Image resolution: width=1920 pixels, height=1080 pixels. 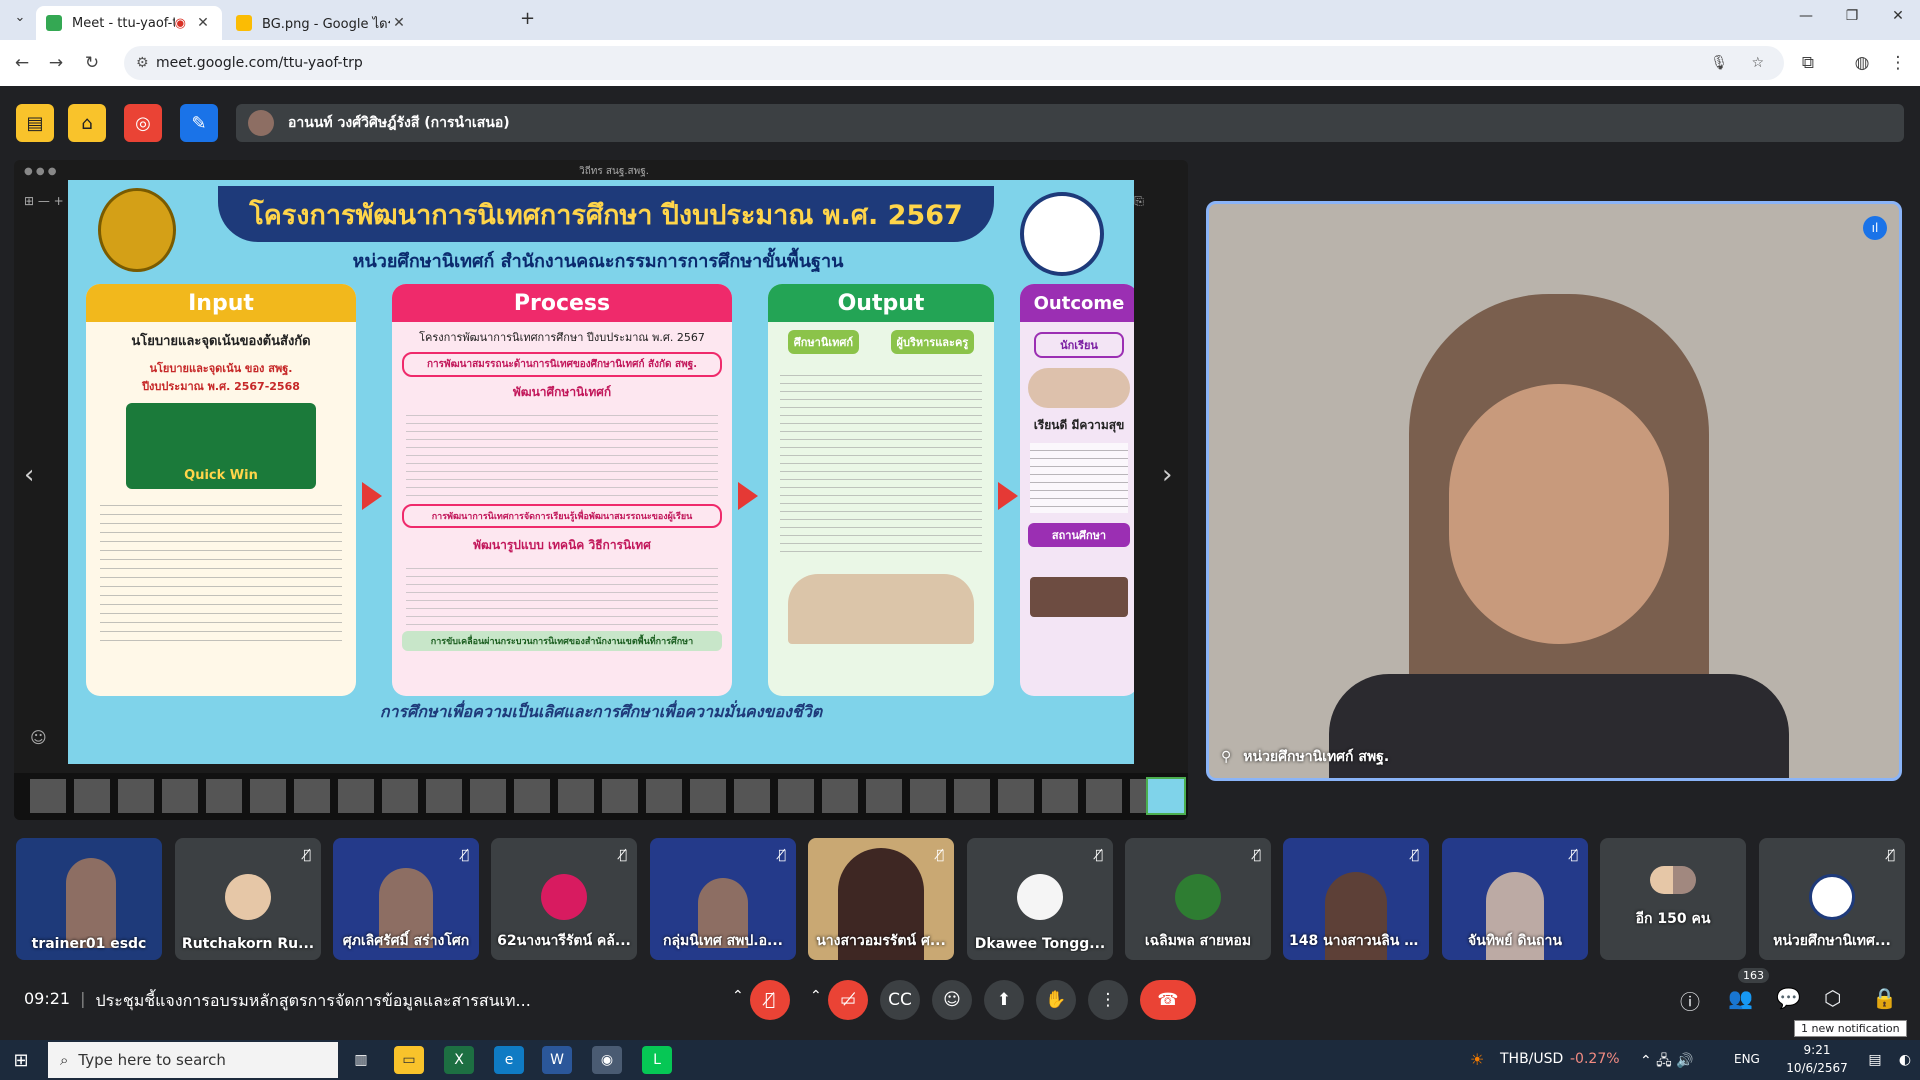 What do you see at coordinates (1198, 899) in the screenshot?
I see `participant-tile-8: 🎙̸ เฉลิมพล สายหอม` at bounding box center [1198, 899].